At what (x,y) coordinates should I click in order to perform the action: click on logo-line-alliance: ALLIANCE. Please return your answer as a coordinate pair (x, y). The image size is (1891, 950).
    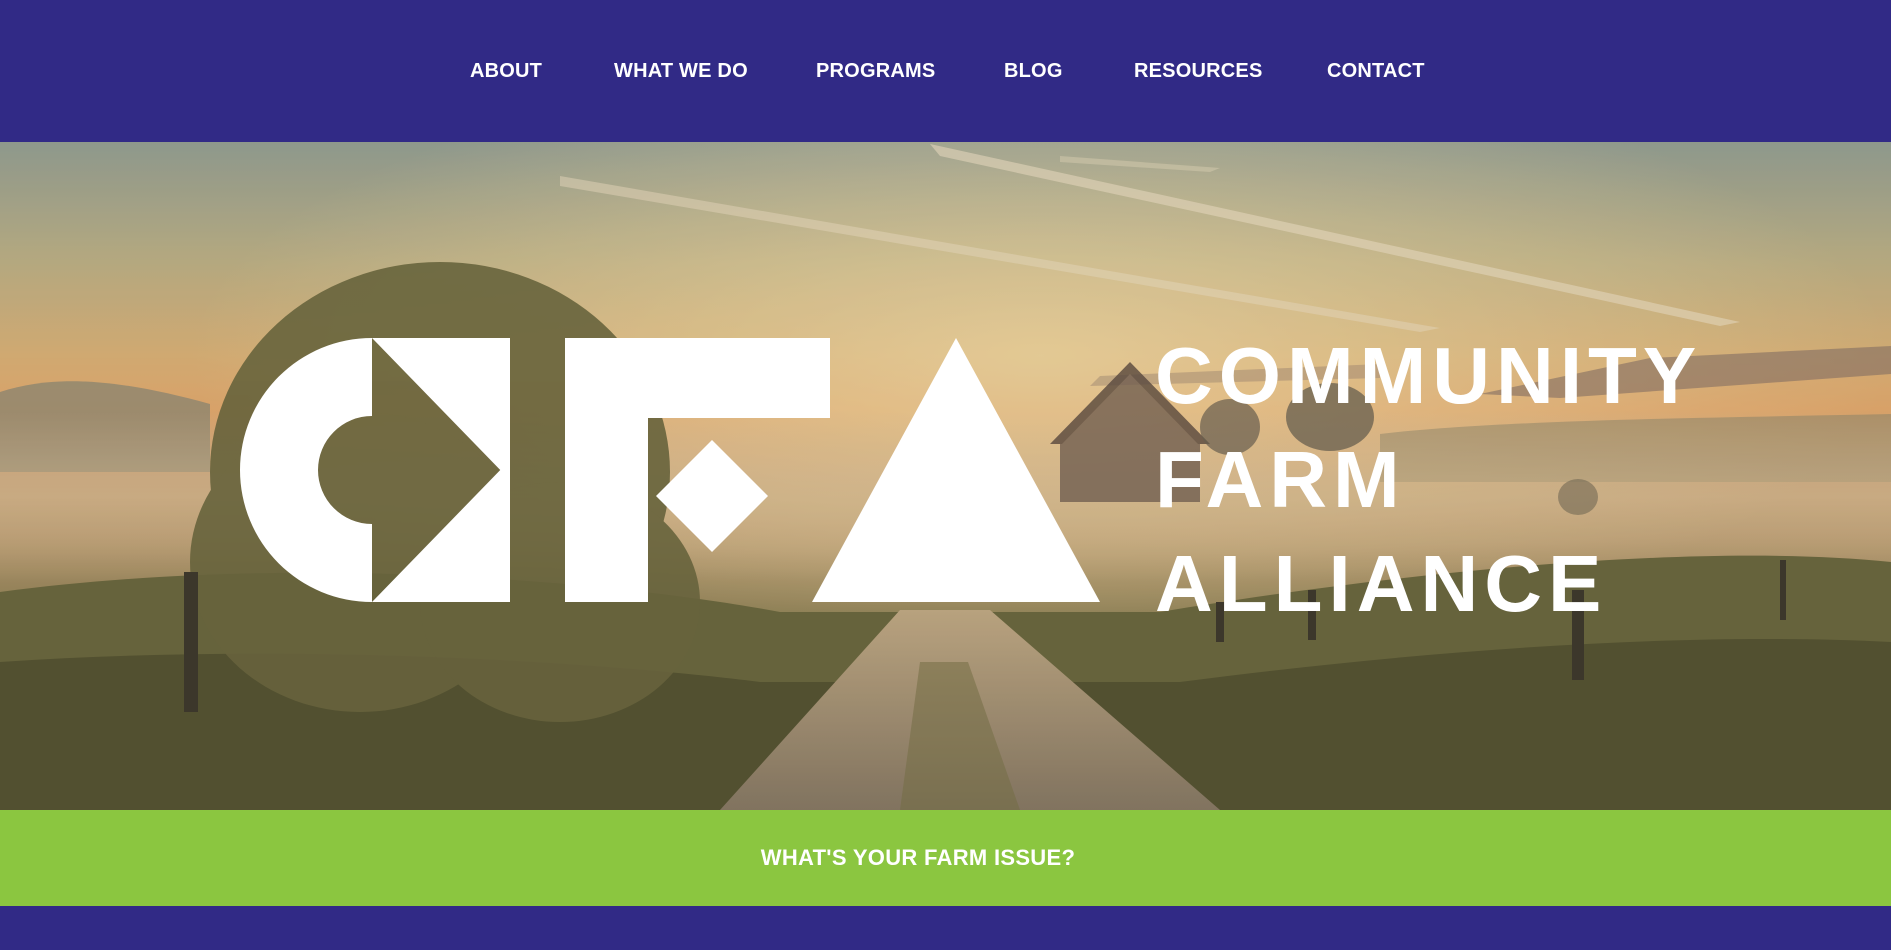
    Looking at the image, I should click on (1381, 583).